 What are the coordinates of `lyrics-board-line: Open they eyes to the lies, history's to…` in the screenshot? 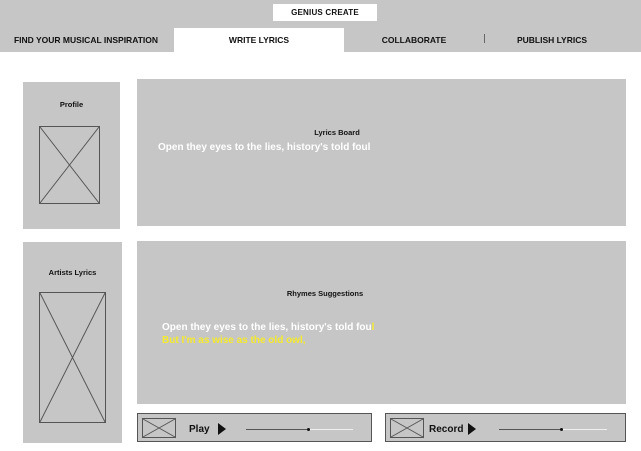 It's located at (264, 147).